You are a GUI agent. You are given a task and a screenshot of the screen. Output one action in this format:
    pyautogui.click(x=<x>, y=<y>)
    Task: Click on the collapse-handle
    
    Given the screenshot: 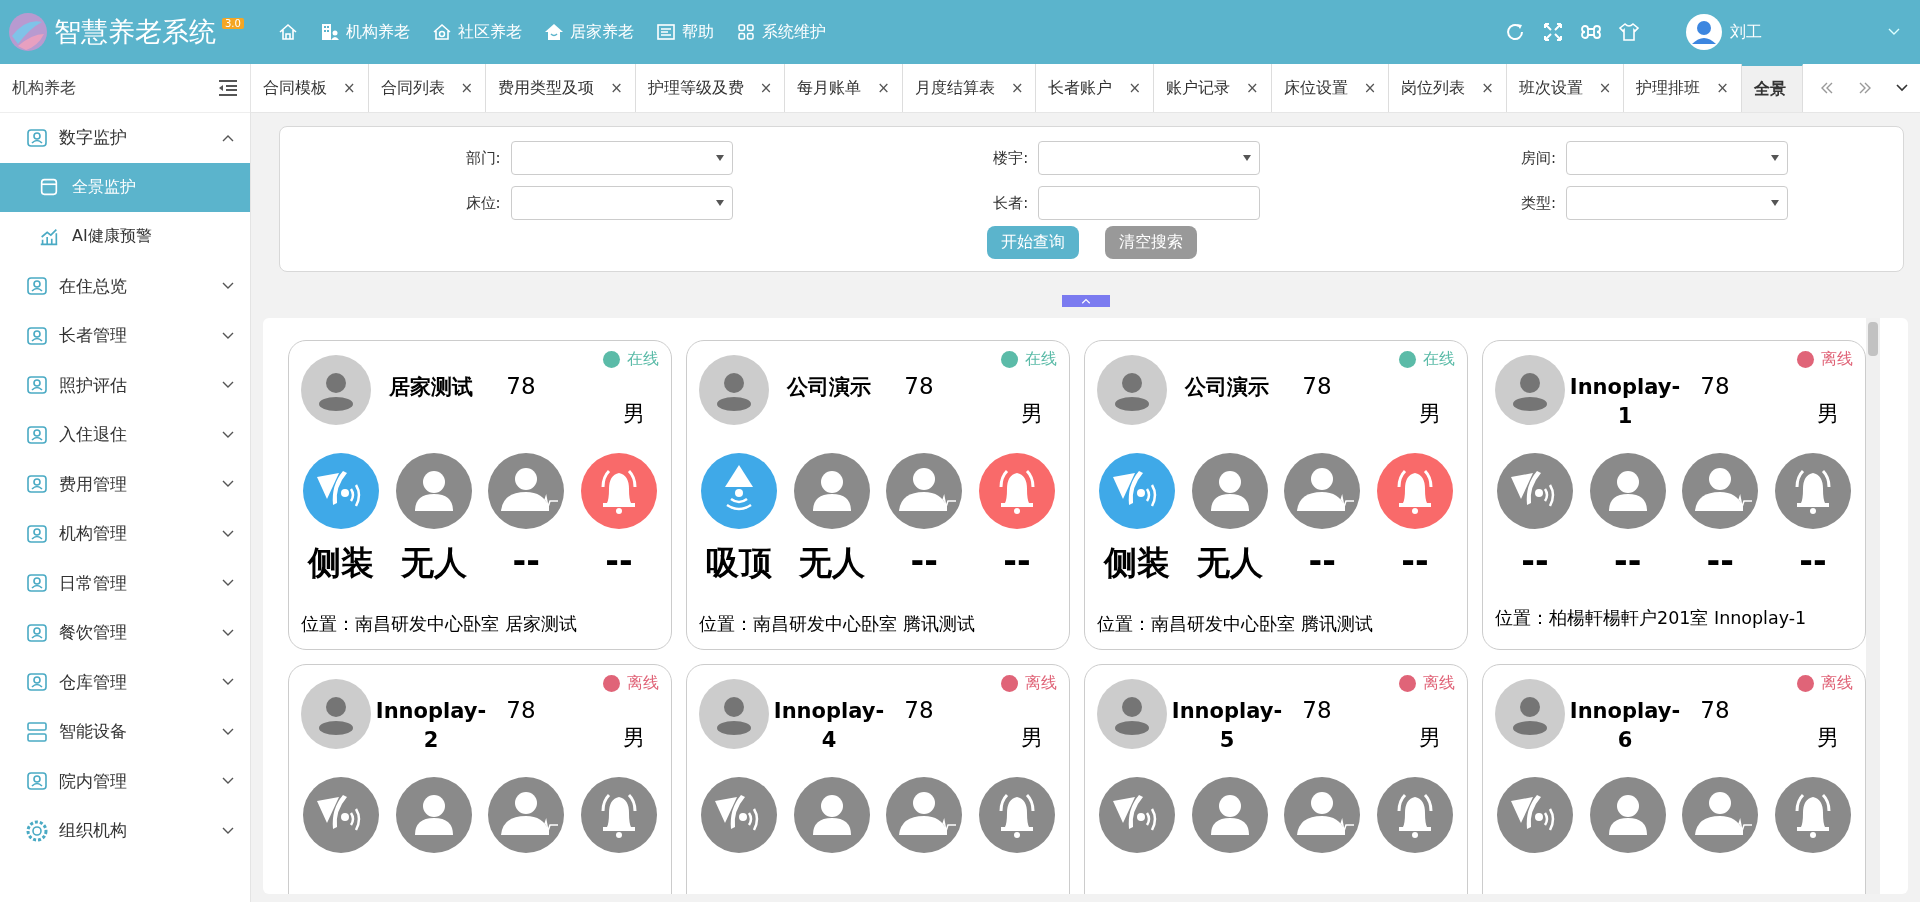 What is the action you would take?
    pyautogui.click(x=1085, y=301)
    